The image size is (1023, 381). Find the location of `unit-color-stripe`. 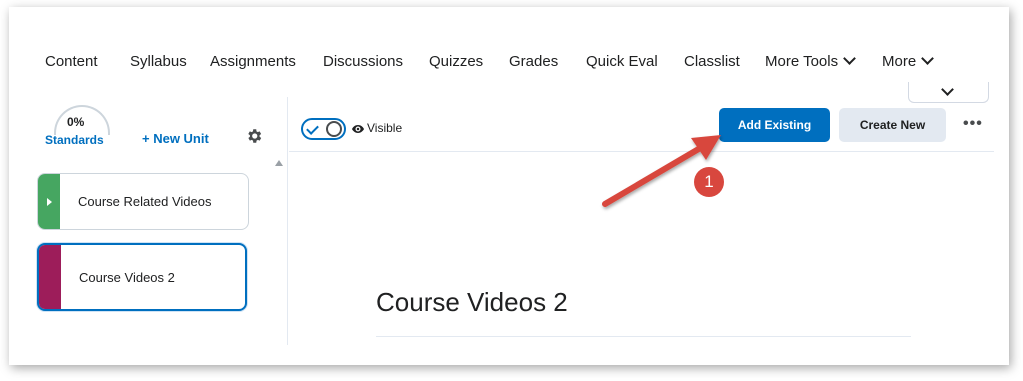

unit-color-stripe is located at coordinates (50, 277).